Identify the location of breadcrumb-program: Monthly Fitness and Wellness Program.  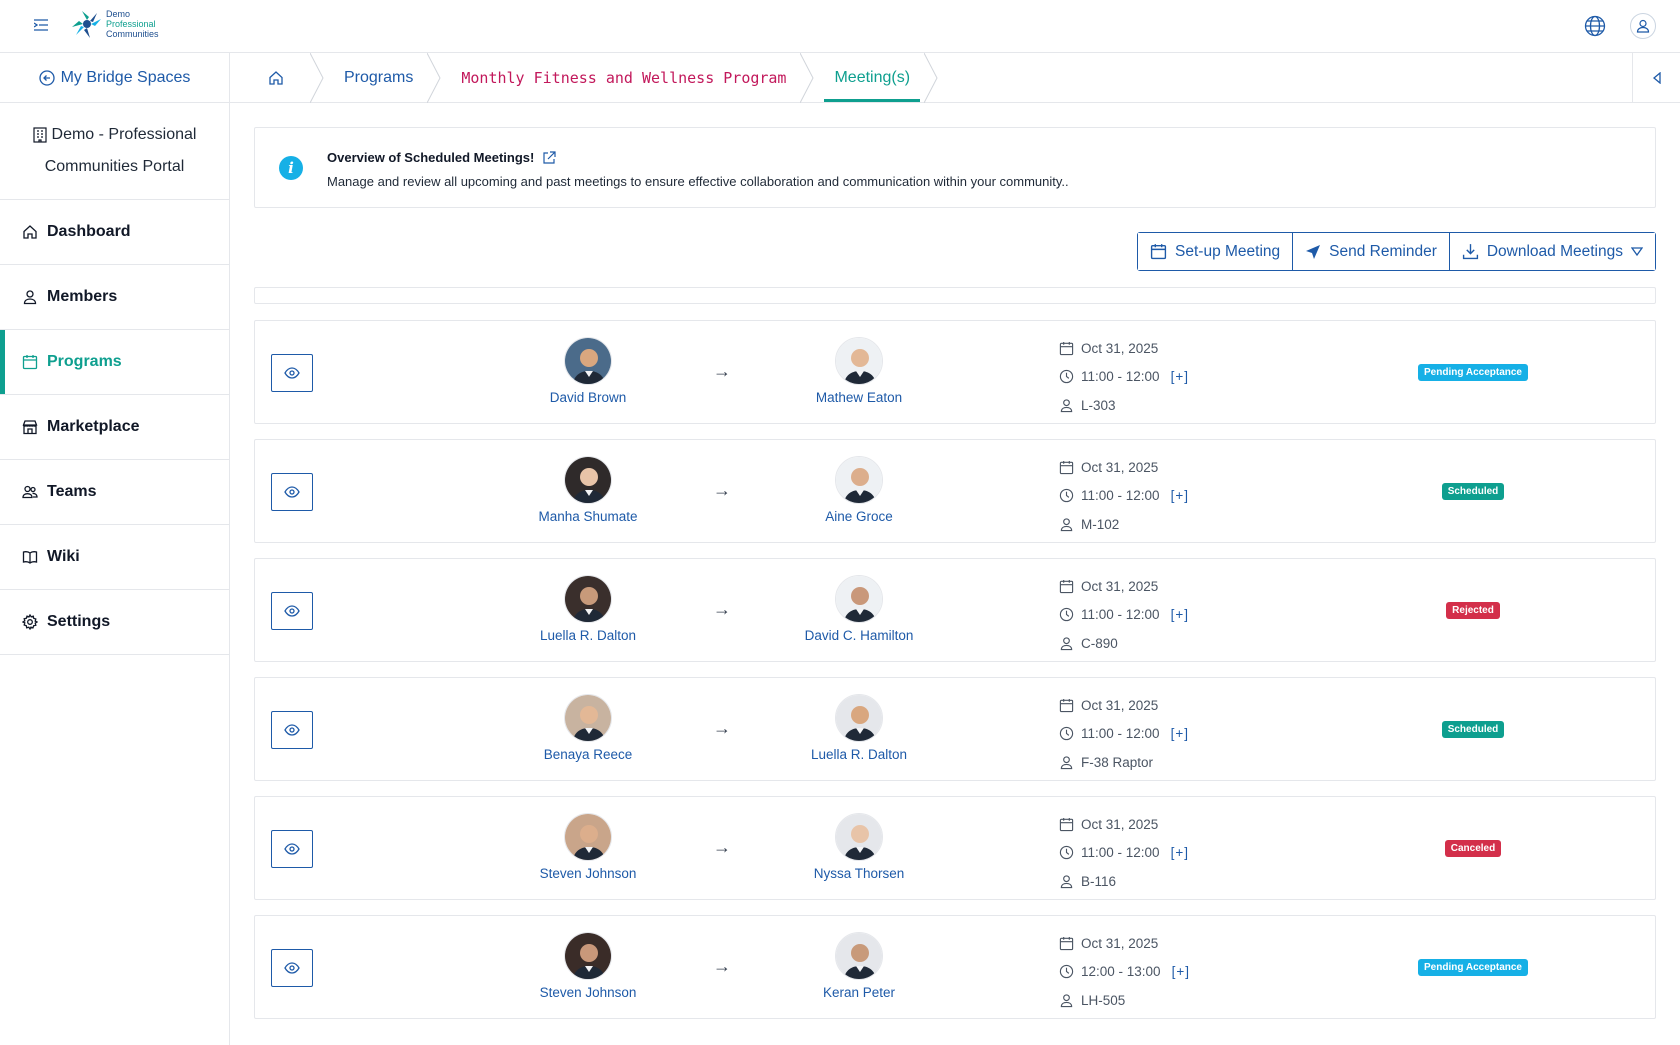
(623, 78).